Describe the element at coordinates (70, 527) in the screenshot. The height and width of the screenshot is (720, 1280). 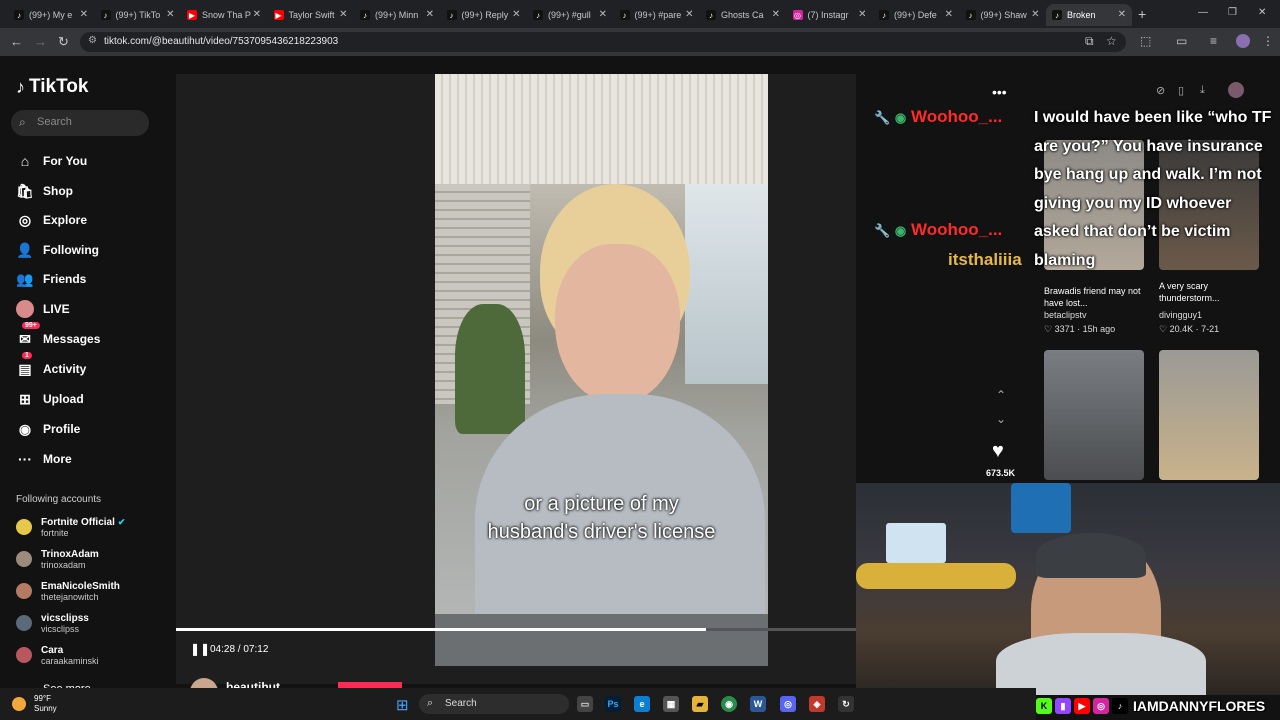
I see `following-account: Fortnite Official ✔ fortnite` at that location.